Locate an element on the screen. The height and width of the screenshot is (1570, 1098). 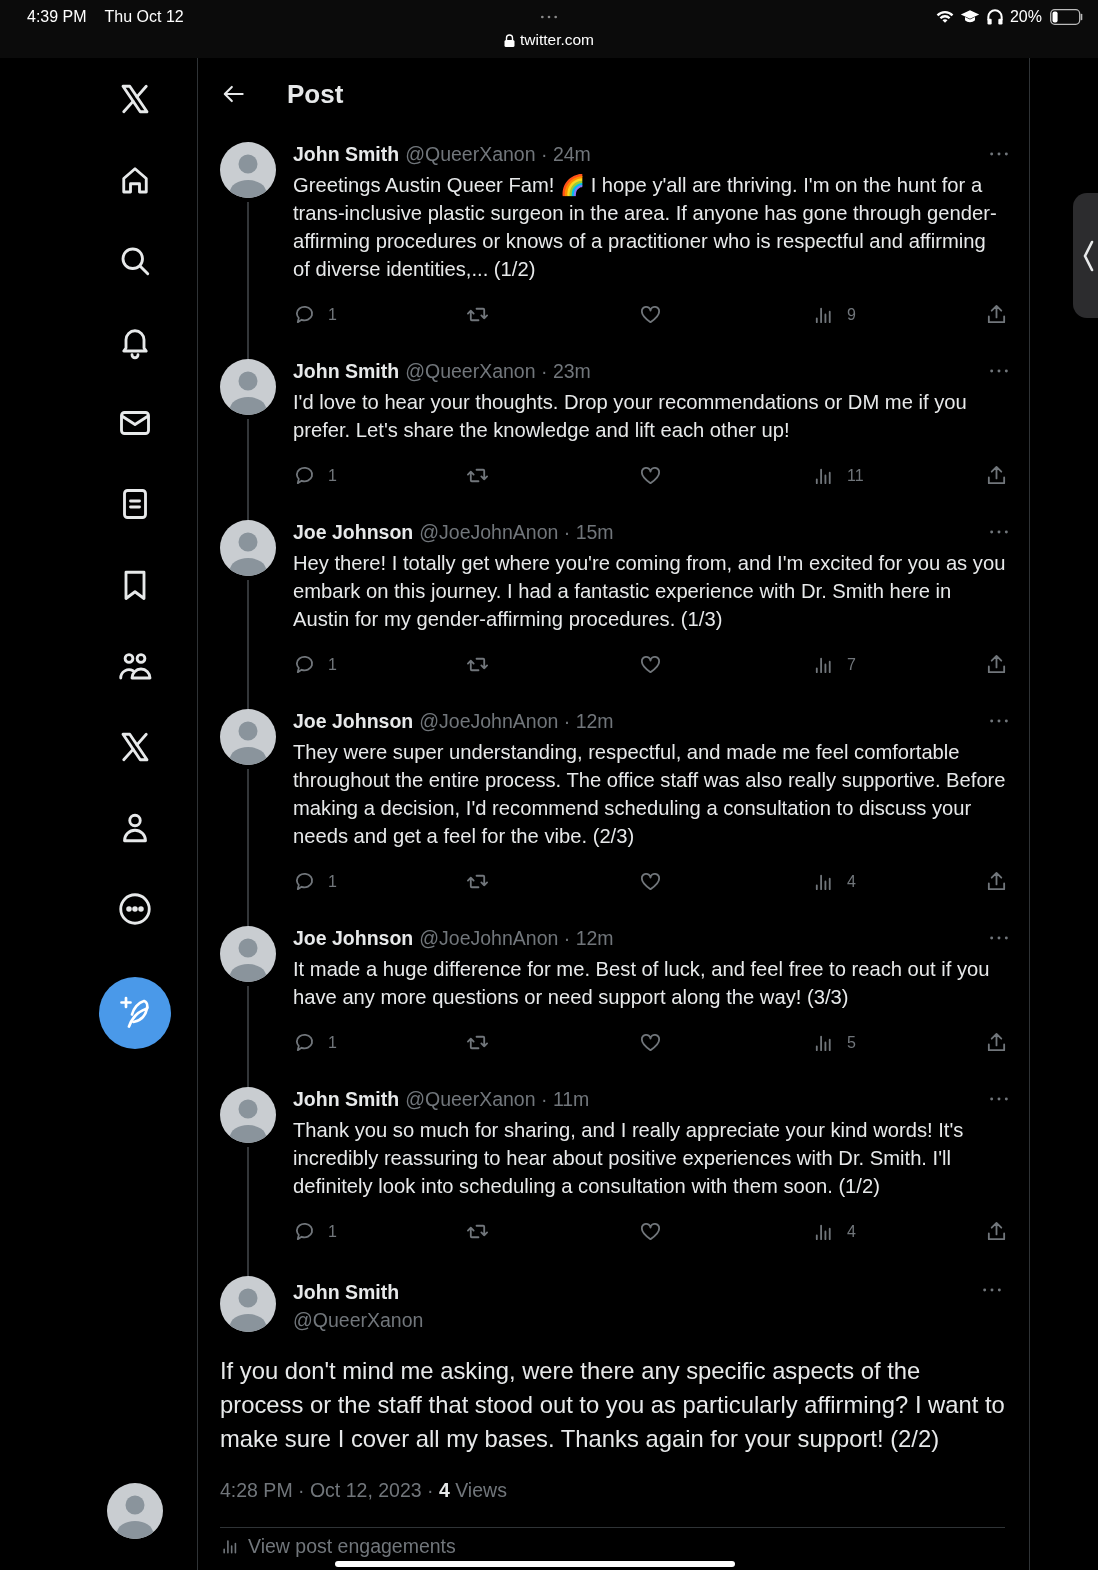
reply-text: Thank you so much for sharing, and I really appreciate your kind words! It's incredibly reassuring to hear about positive experiences with Dr. Smith. I'll definitely look into scheduling a consultation with them soon. (1/2) is located at coordinates (629, 1158).